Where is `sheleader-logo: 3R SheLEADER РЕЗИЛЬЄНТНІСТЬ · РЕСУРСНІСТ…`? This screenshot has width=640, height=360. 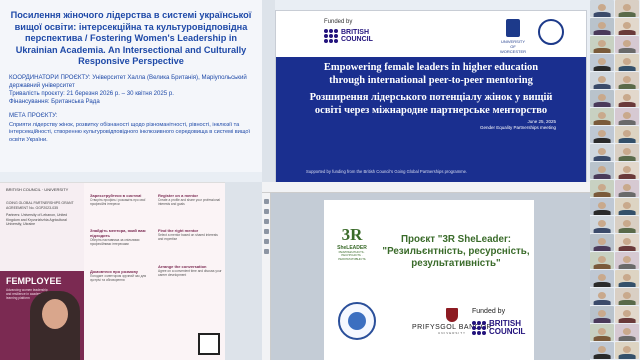 sheleader-logo: 3R SheLEADER РЕЗИЛЬЄНТНІСТЬ · РЕСУРСНІСТ… is located at coordinates (352, 243).